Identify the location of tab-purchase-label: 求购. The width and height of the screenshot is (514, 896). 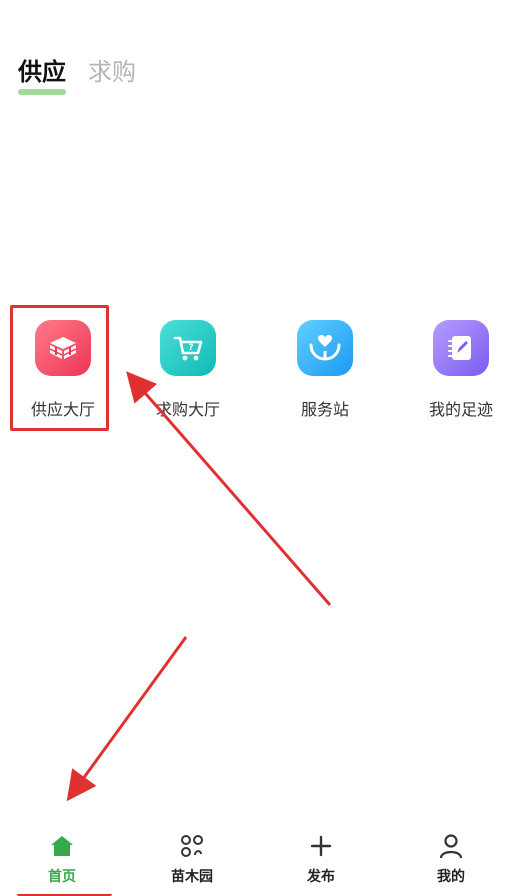
(112, 72).